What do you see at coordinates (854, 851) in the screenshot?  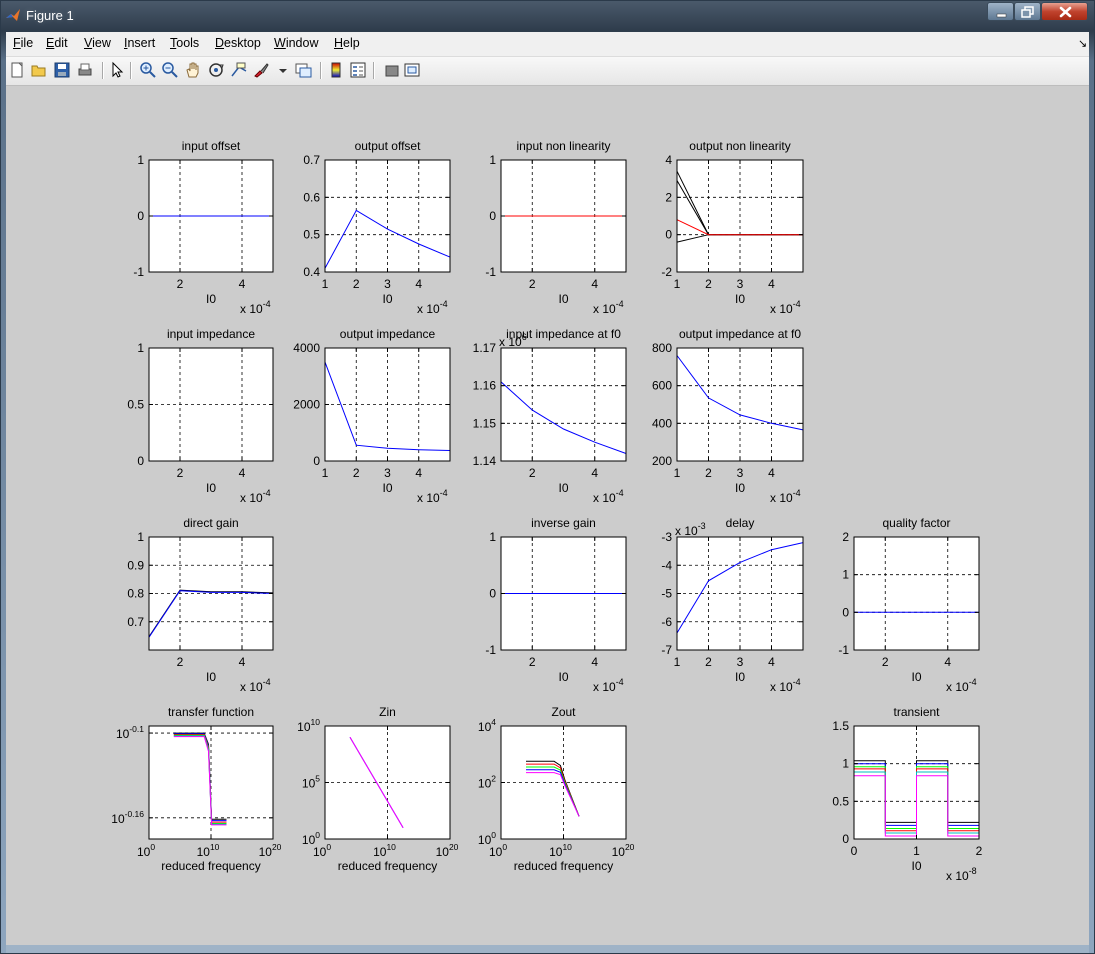 I see `x-tick-label: 0` at bounding box center [854, 851].